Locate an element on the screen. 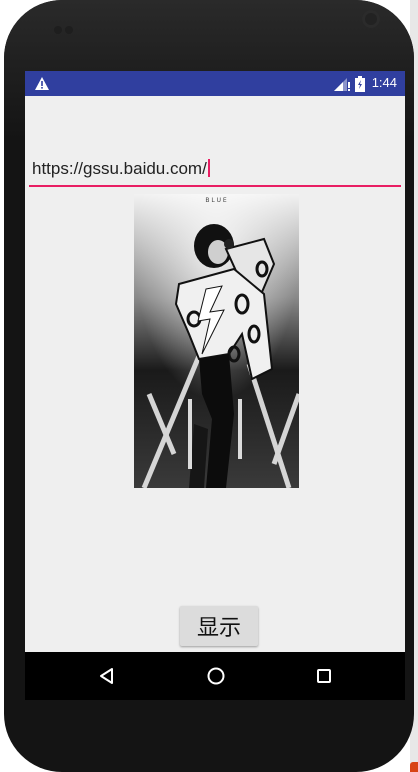 The width and height of the screenshot is (418, 772). navigation-bar is located at coordinates (215, 676).